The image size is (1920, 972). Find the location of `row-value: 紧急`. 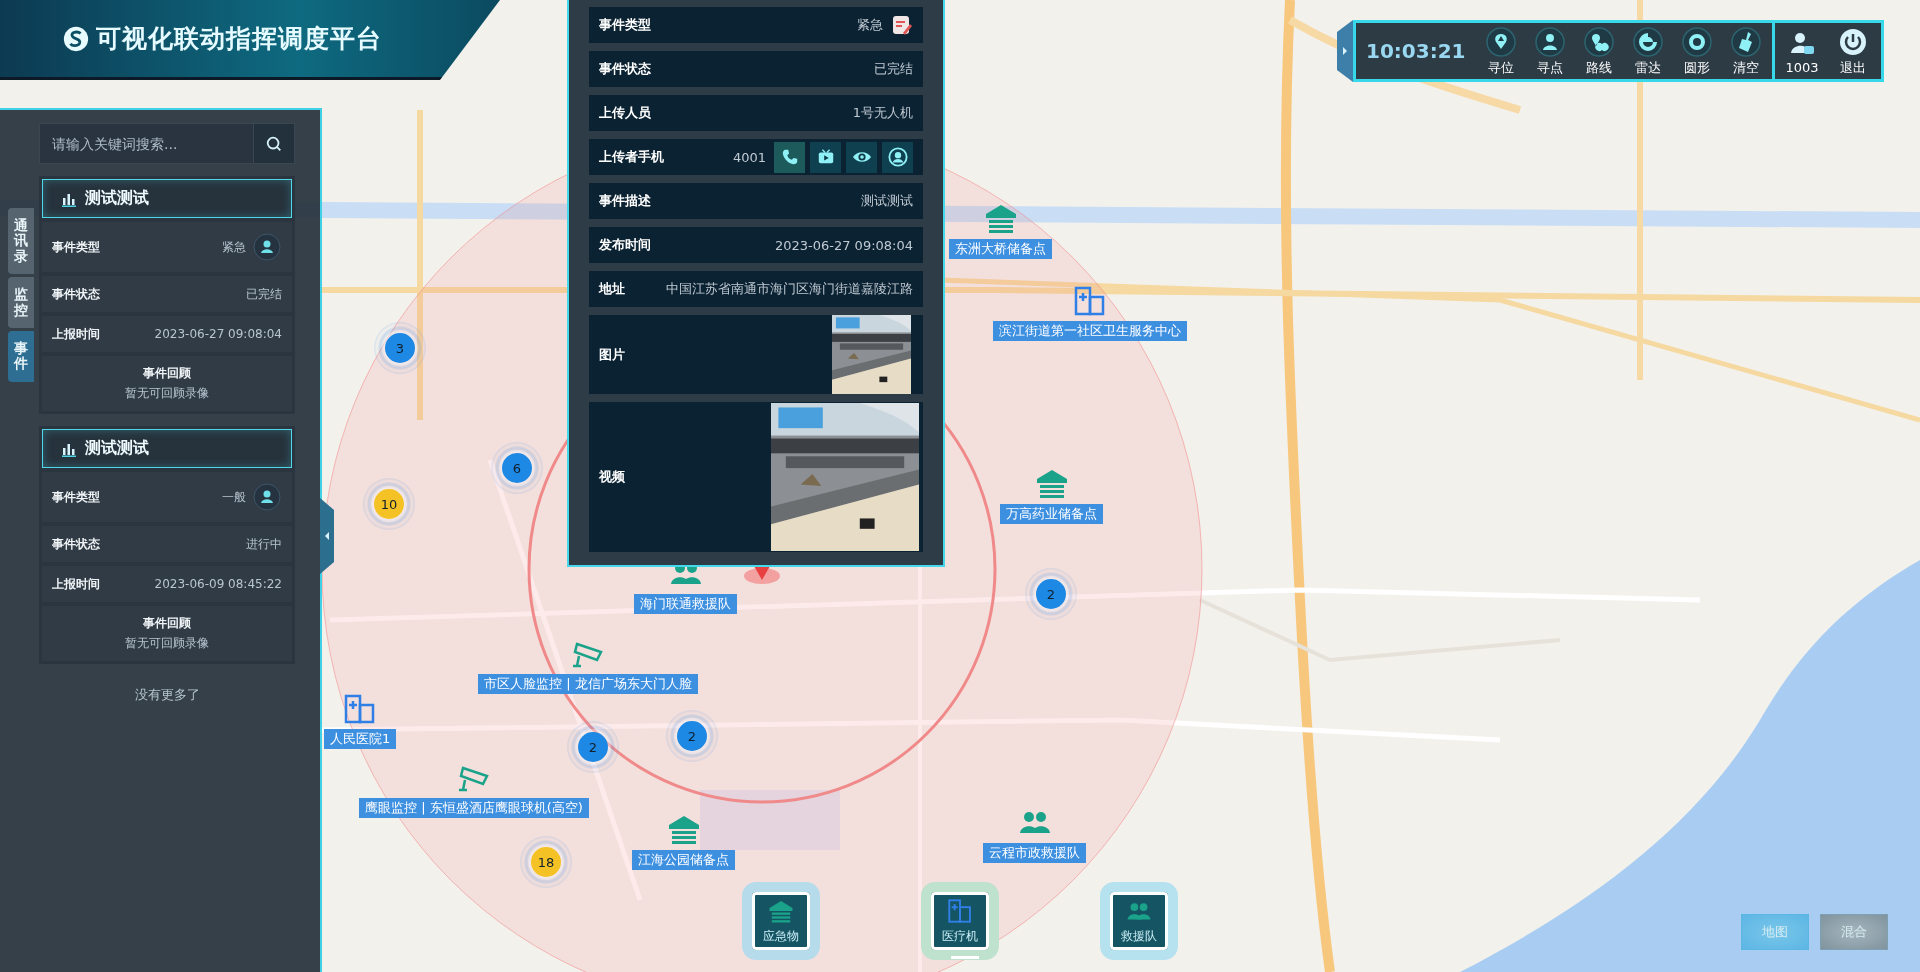

row-value: 紧急 is located at coordinates (234, 247).